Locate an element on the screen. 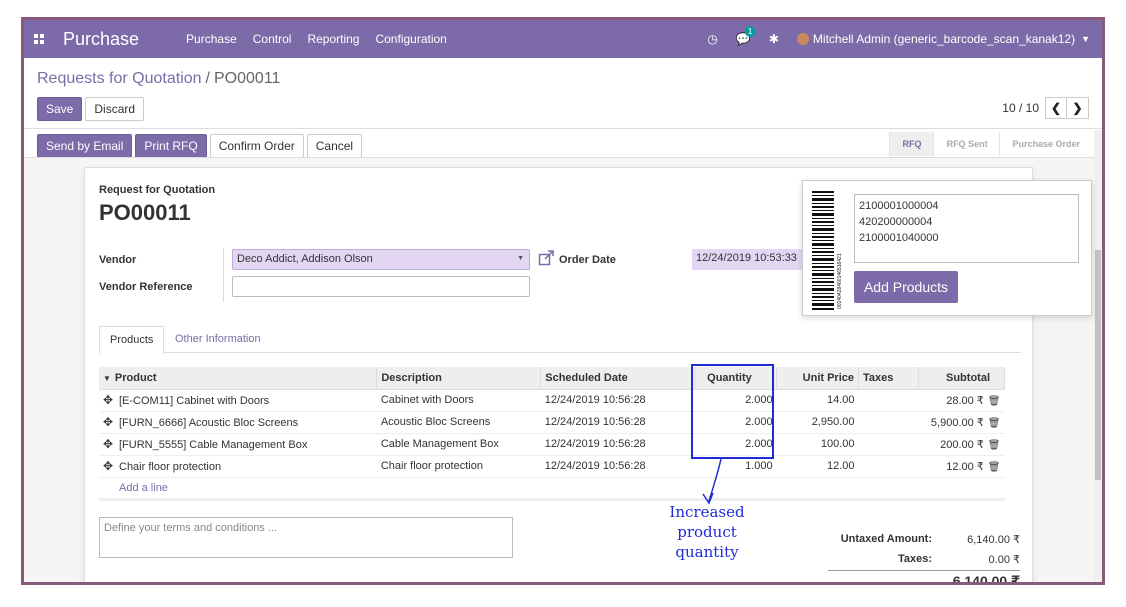 The width and height of the screenshot is (1126, 607). row-subtotal: 200.00 ₹ is located at coordinates (962, 444).